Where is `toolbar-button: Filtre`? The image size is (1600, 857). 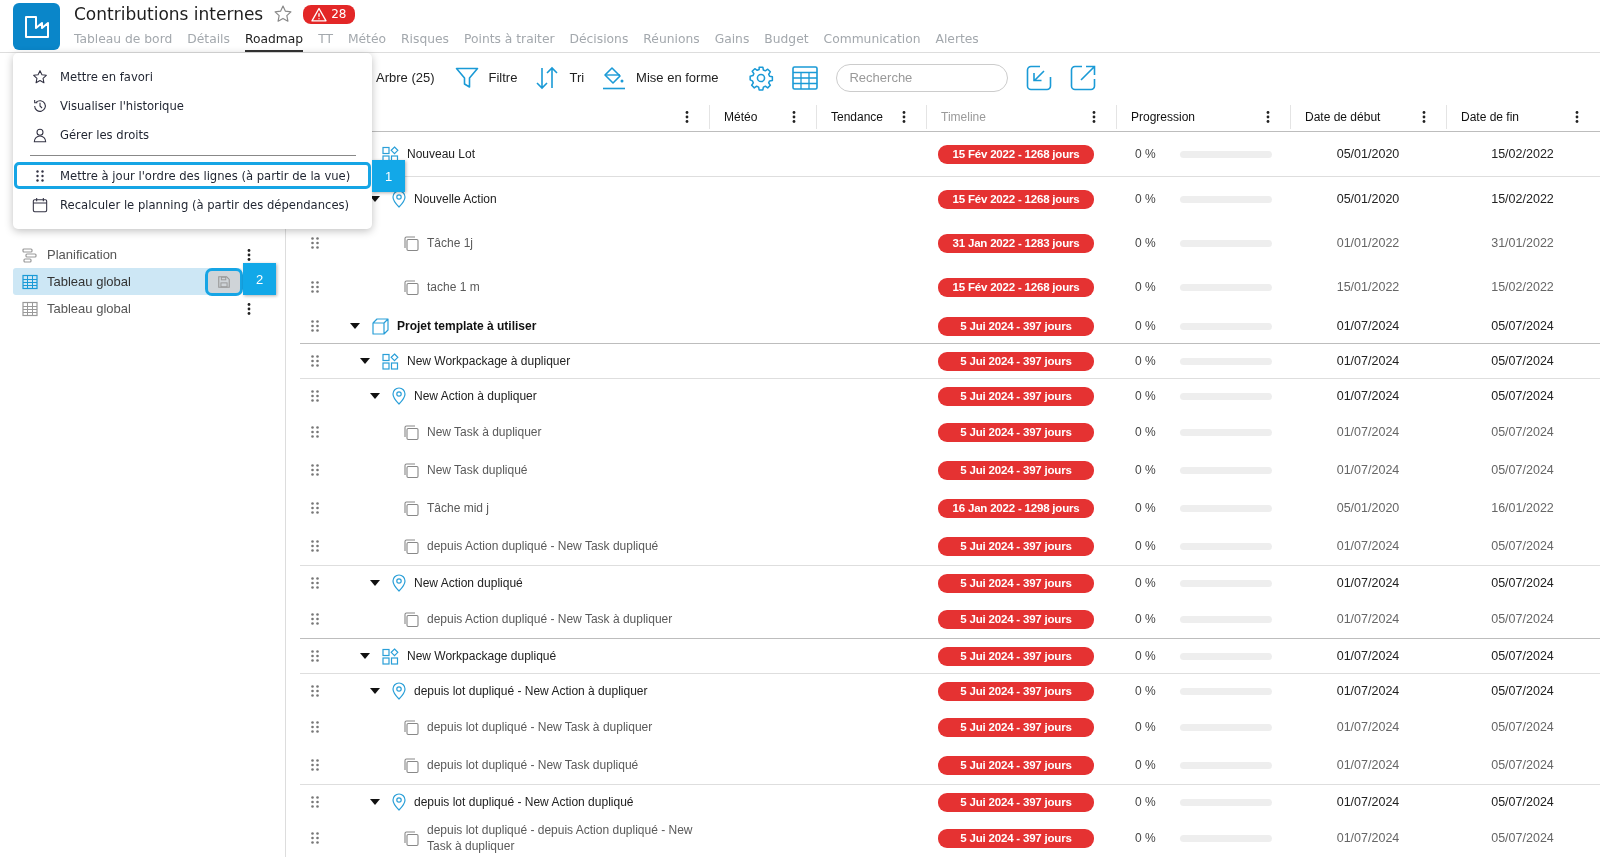
toolbar-button: Filtre is located at coordinates (486, 77).